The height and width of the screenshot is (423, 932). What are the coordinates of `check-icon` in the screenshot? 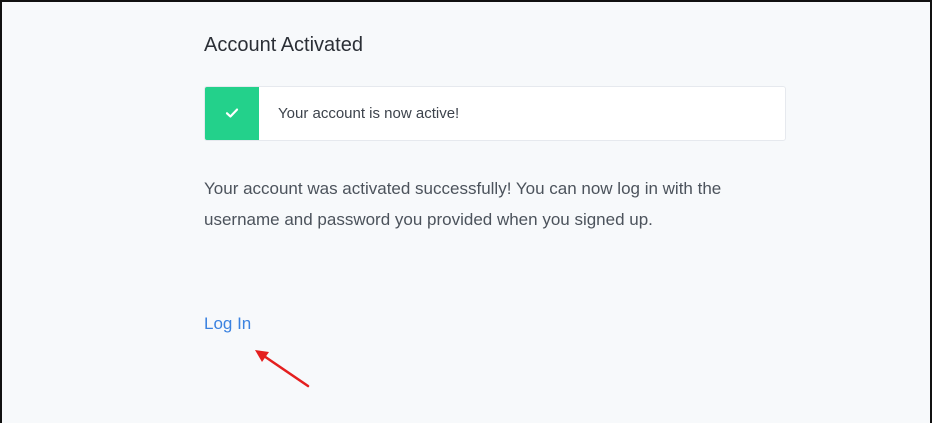 It's located at (232, 113).